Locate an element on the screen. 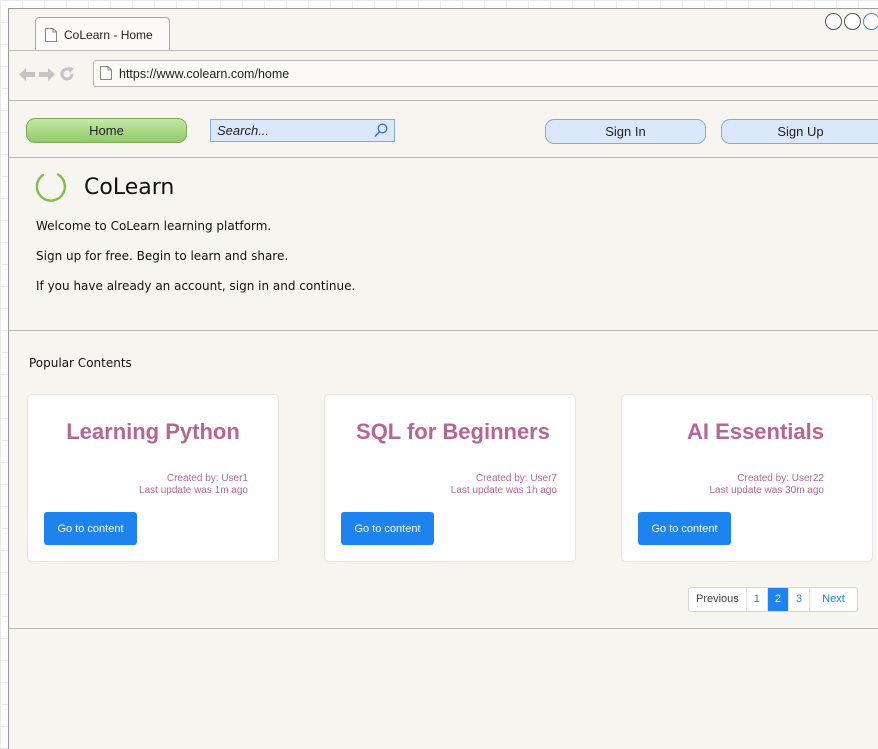 The width and height of the screenshot is (878, 749). brand-name: CoLearn is located at coordinates (129, 187).